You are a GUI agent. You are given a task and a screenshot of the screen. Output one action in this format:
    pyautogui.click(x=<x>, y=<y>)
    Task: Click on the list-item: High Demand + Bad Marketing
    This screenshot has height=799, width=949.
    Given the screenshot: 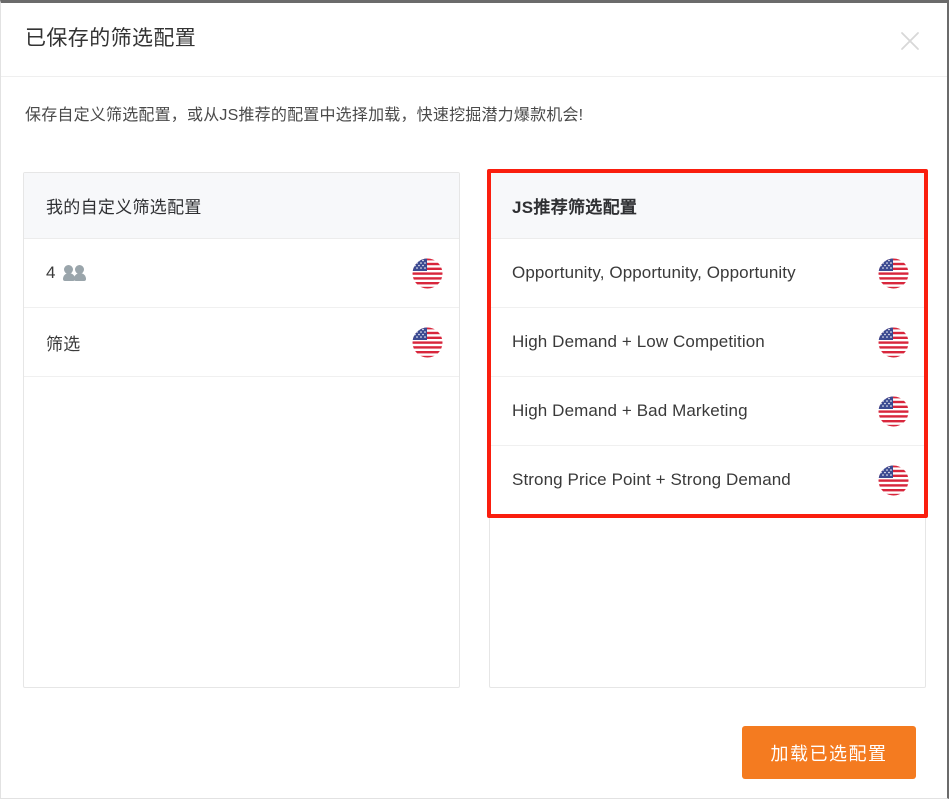 What is the action you would take?
    pyautogui.click(x=707, y=411)
    